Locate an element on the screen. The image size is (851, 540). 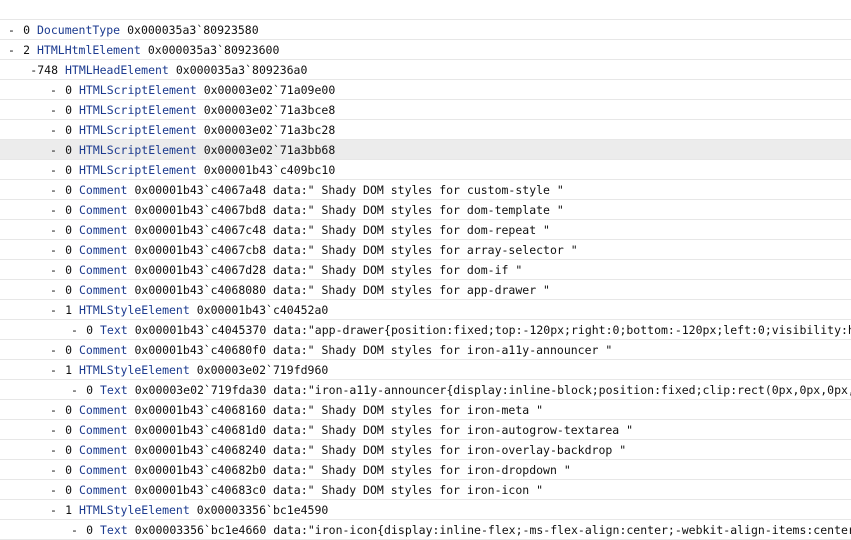
node-address: 0x00001b43`c409bc10 is located at coordinates (269, 170).